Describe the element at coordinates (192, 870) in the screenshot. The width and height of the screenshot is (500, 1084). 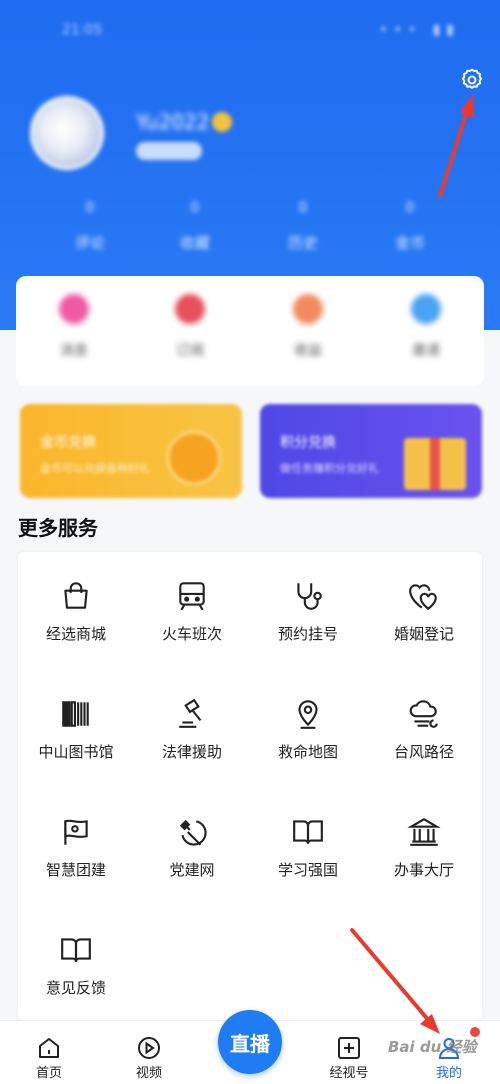
I see `service-label: 党建网` at that location.